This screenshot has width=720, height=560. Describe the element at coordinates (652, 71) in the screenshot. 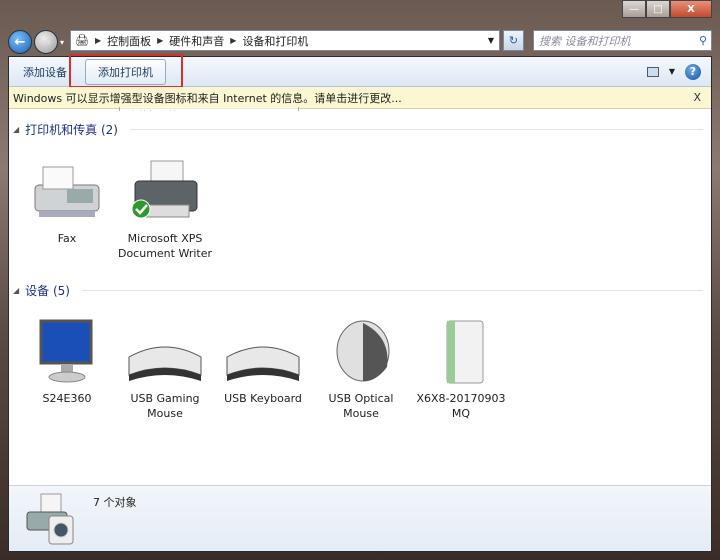

I see `change-view-icon` at that location.